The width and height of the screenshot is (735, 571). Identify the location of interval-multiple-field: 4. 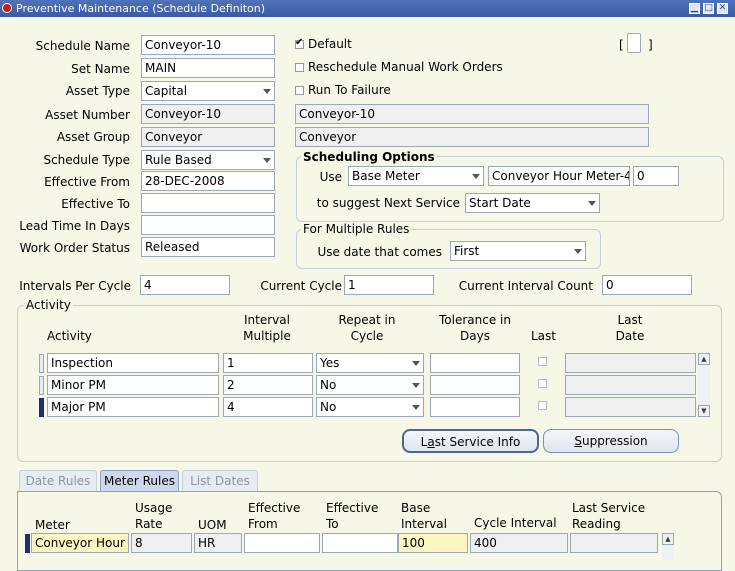
(268, 407).